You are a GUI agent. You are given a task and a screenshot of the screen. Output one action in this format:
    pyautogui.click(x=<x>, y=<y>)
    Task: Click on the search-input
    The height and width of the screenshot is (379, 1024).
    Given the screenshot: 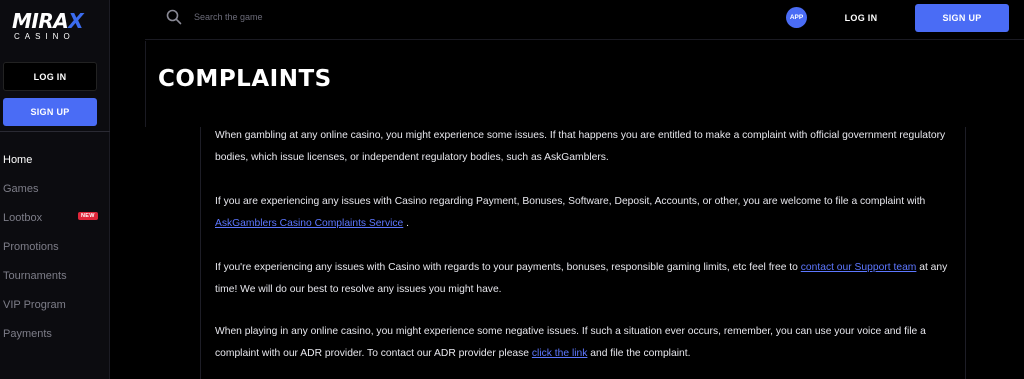 What is the action you would take?
    pyautogui.click(x=294, y=17)
    